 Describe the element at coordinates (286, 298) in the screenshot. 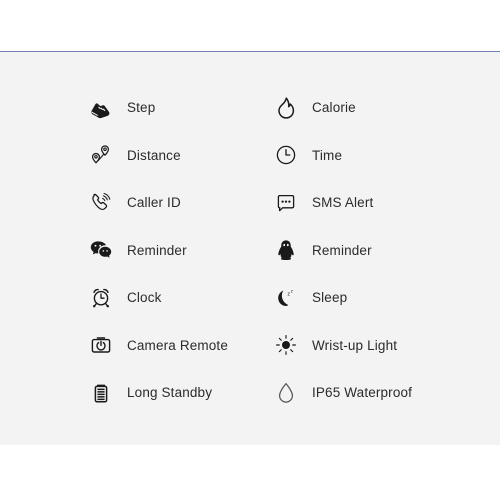

I see `crescent-moon-zz-icon: z z` at that location.